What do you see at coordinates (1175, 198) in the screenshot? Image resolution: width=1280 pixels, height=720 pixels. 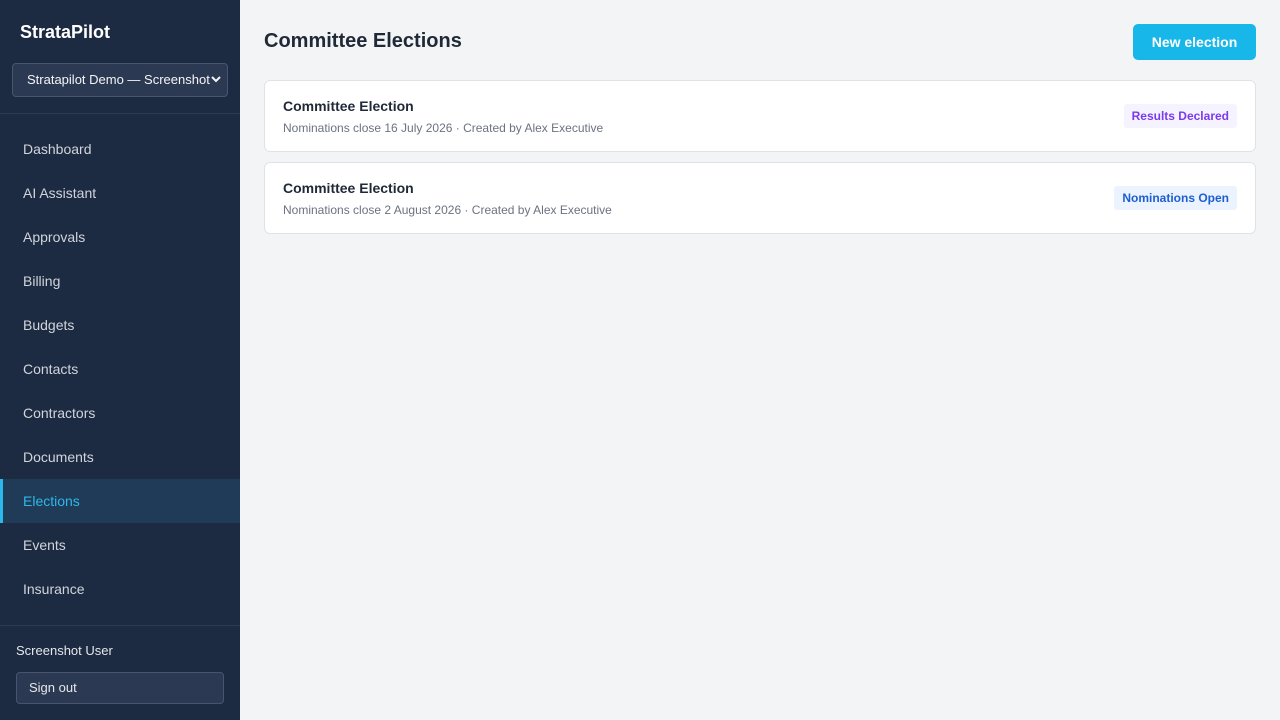 I see `status-badge: Nominations Open` at bounding box center [1175, 198].